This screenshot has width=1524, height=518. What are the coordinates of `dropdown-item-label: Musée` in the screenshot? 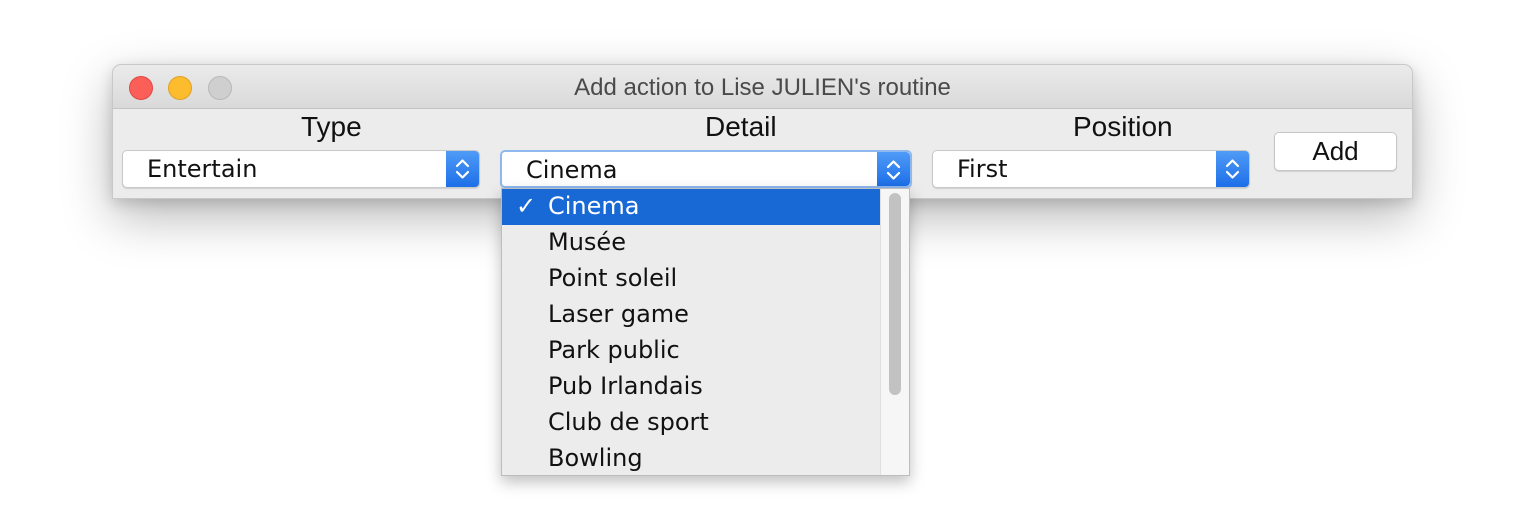 It's located at (587, 242).